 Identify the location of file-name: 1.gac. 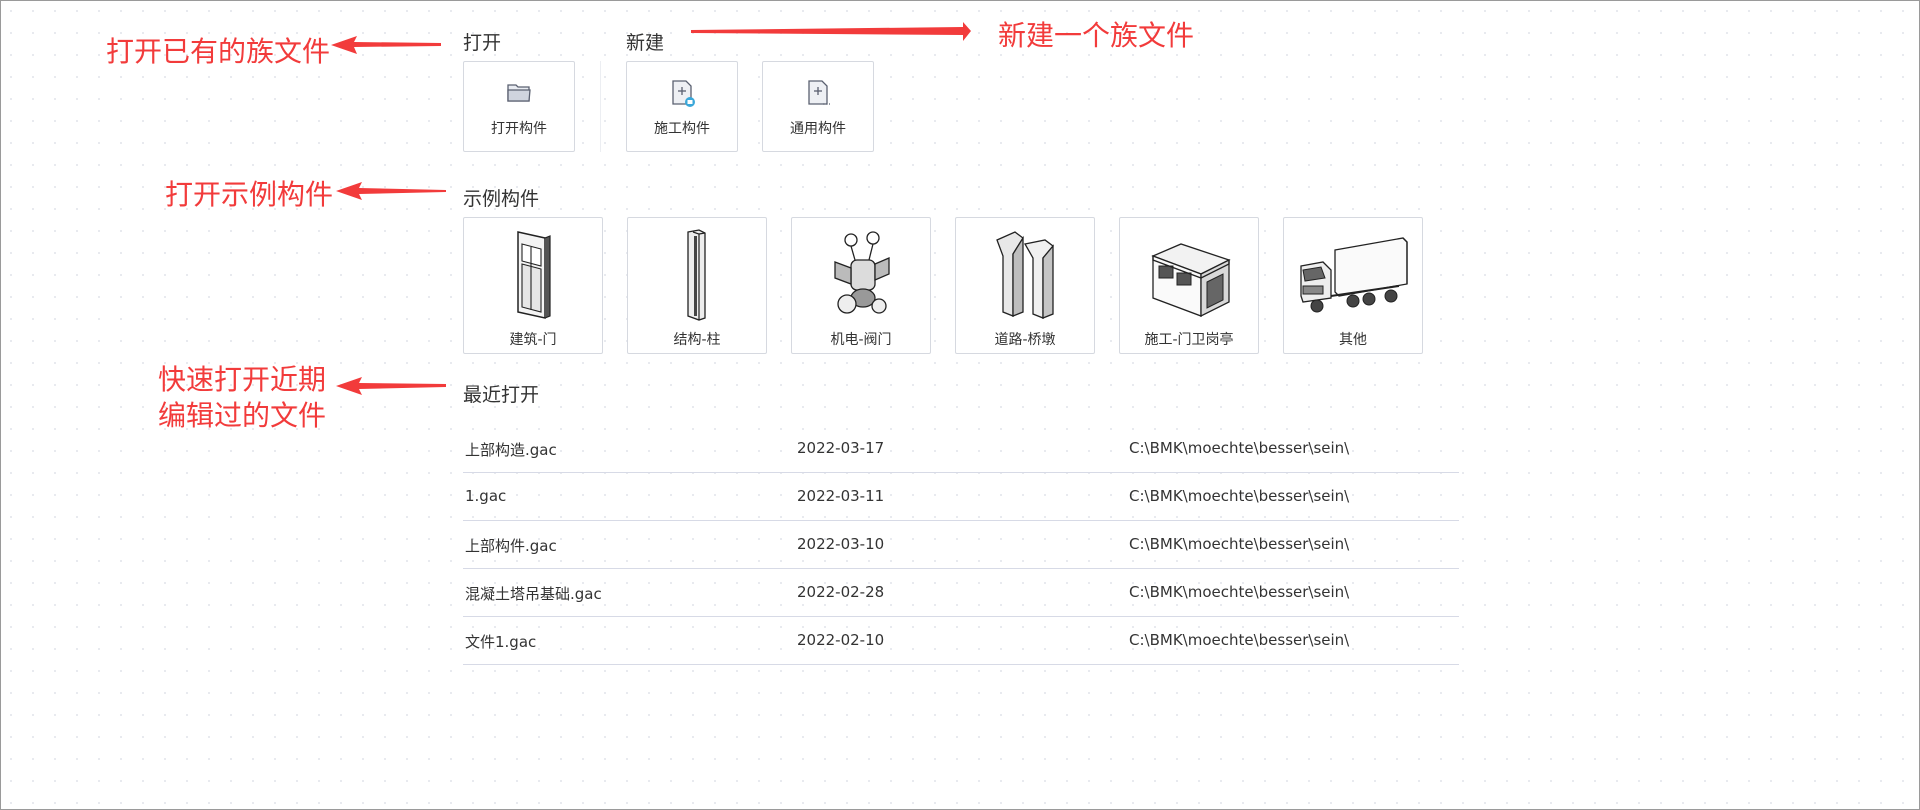
(486, 496).